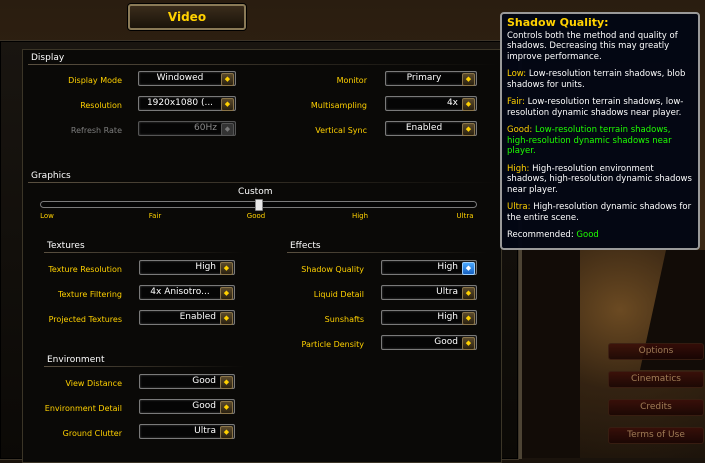 Image resolution: width=705 pixels, height=463 pixels. What do you see at coordinates (516, 102) in the screenshot?
I see `tooltip-fair-key: Fair:` at bounding box center [516, 102].